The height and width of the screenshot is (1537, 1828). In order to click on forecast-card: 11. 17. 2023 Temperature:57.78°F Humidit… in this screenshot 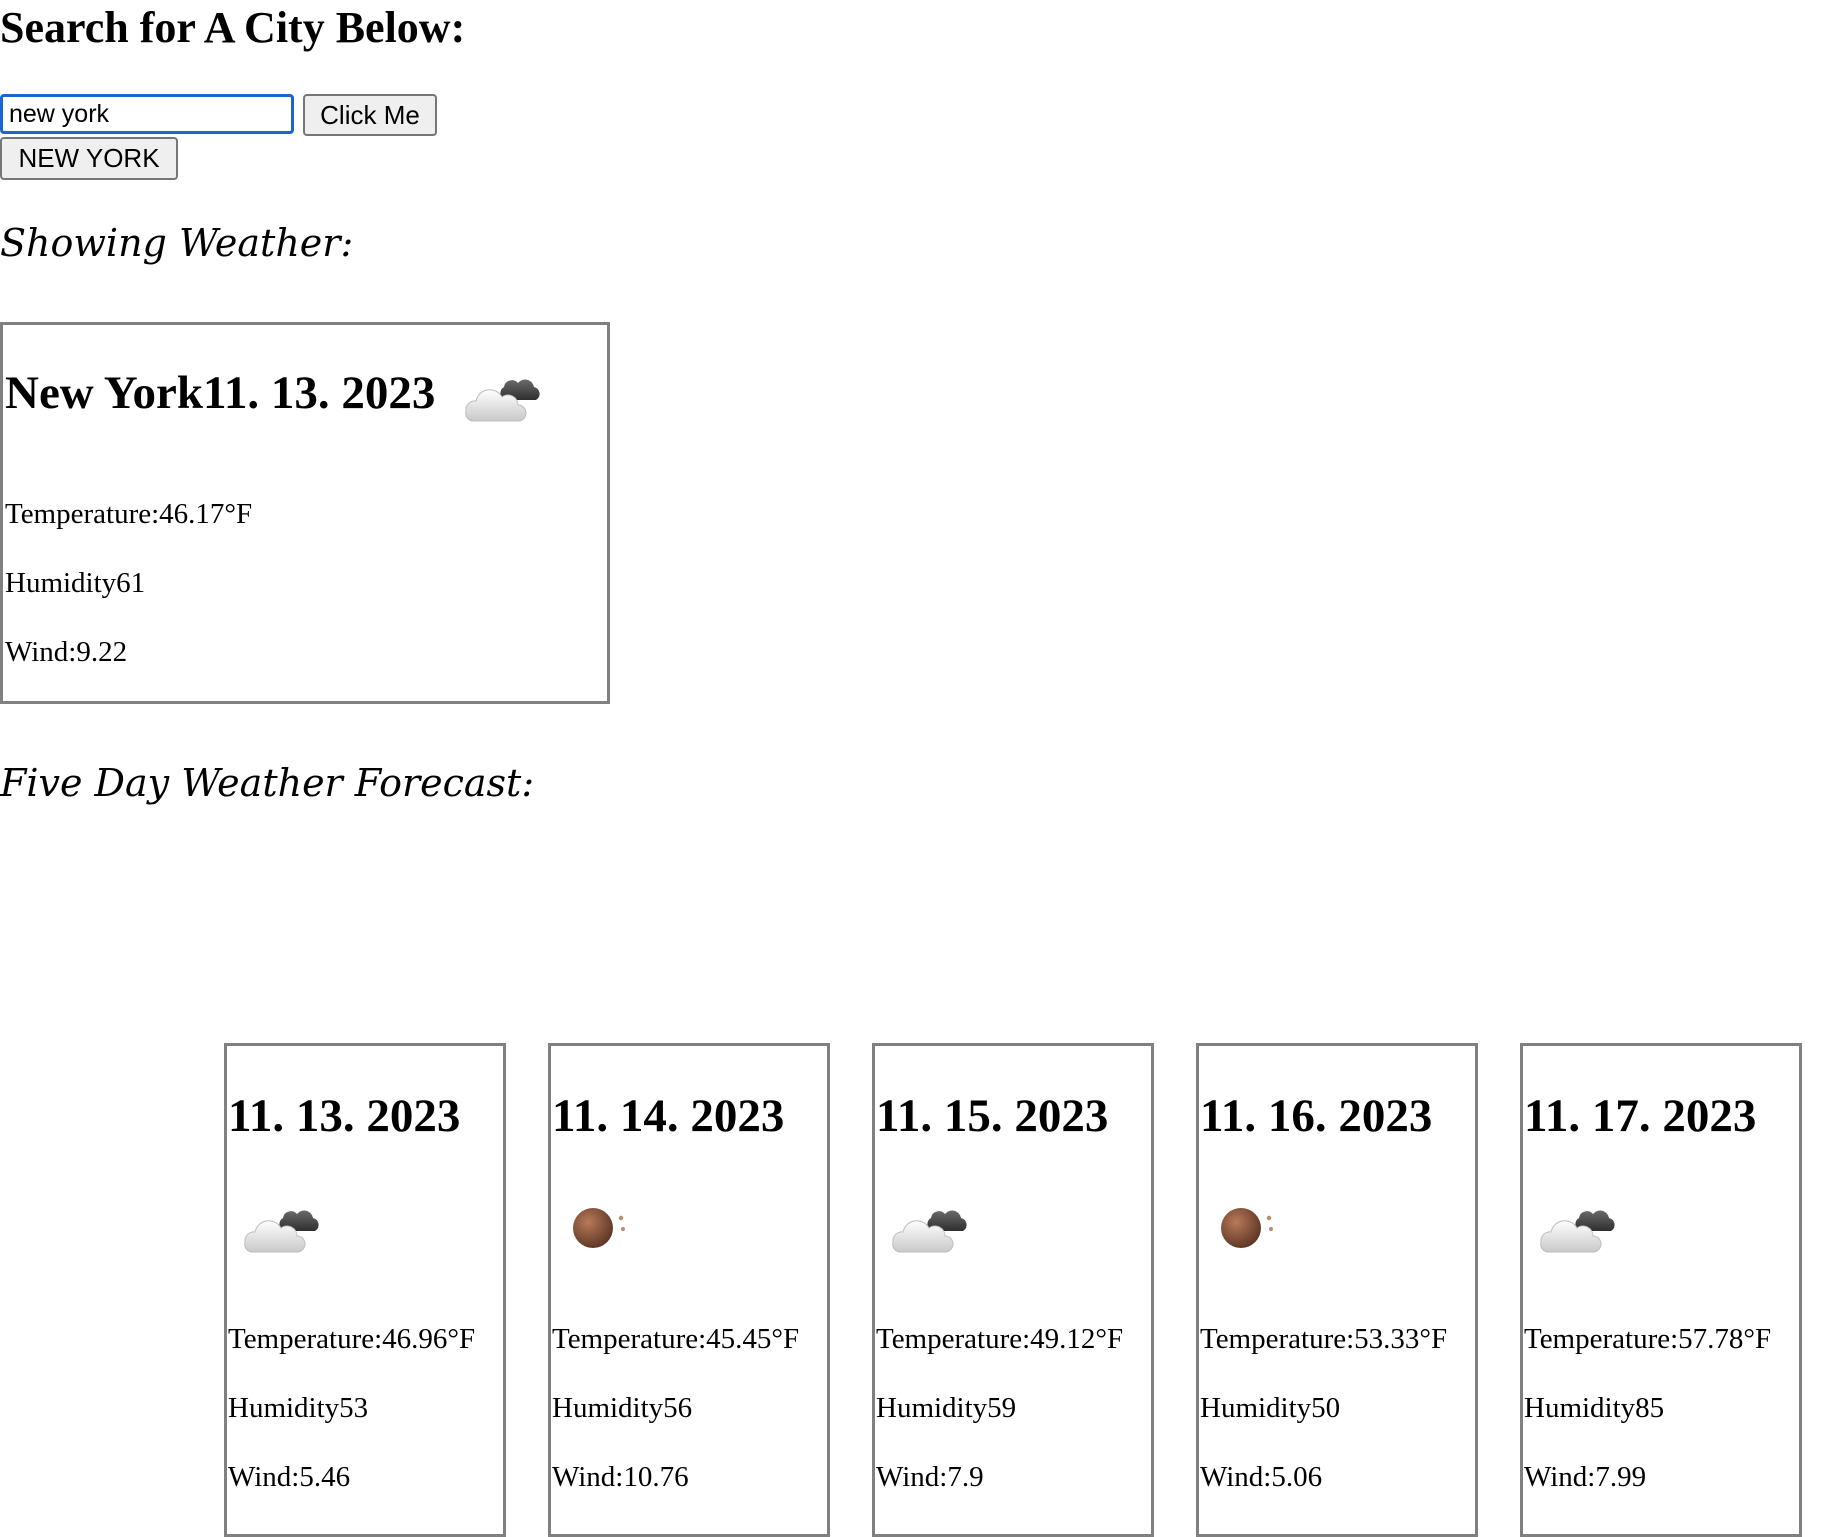, I will do `click(1661, 1290)`.